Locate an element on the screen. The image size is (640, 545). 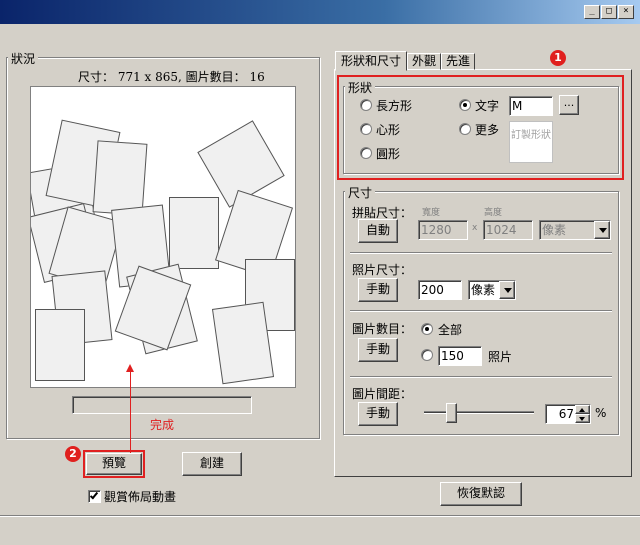
photo-size-manual-button: 手動 is located at coordinates (378, 290).